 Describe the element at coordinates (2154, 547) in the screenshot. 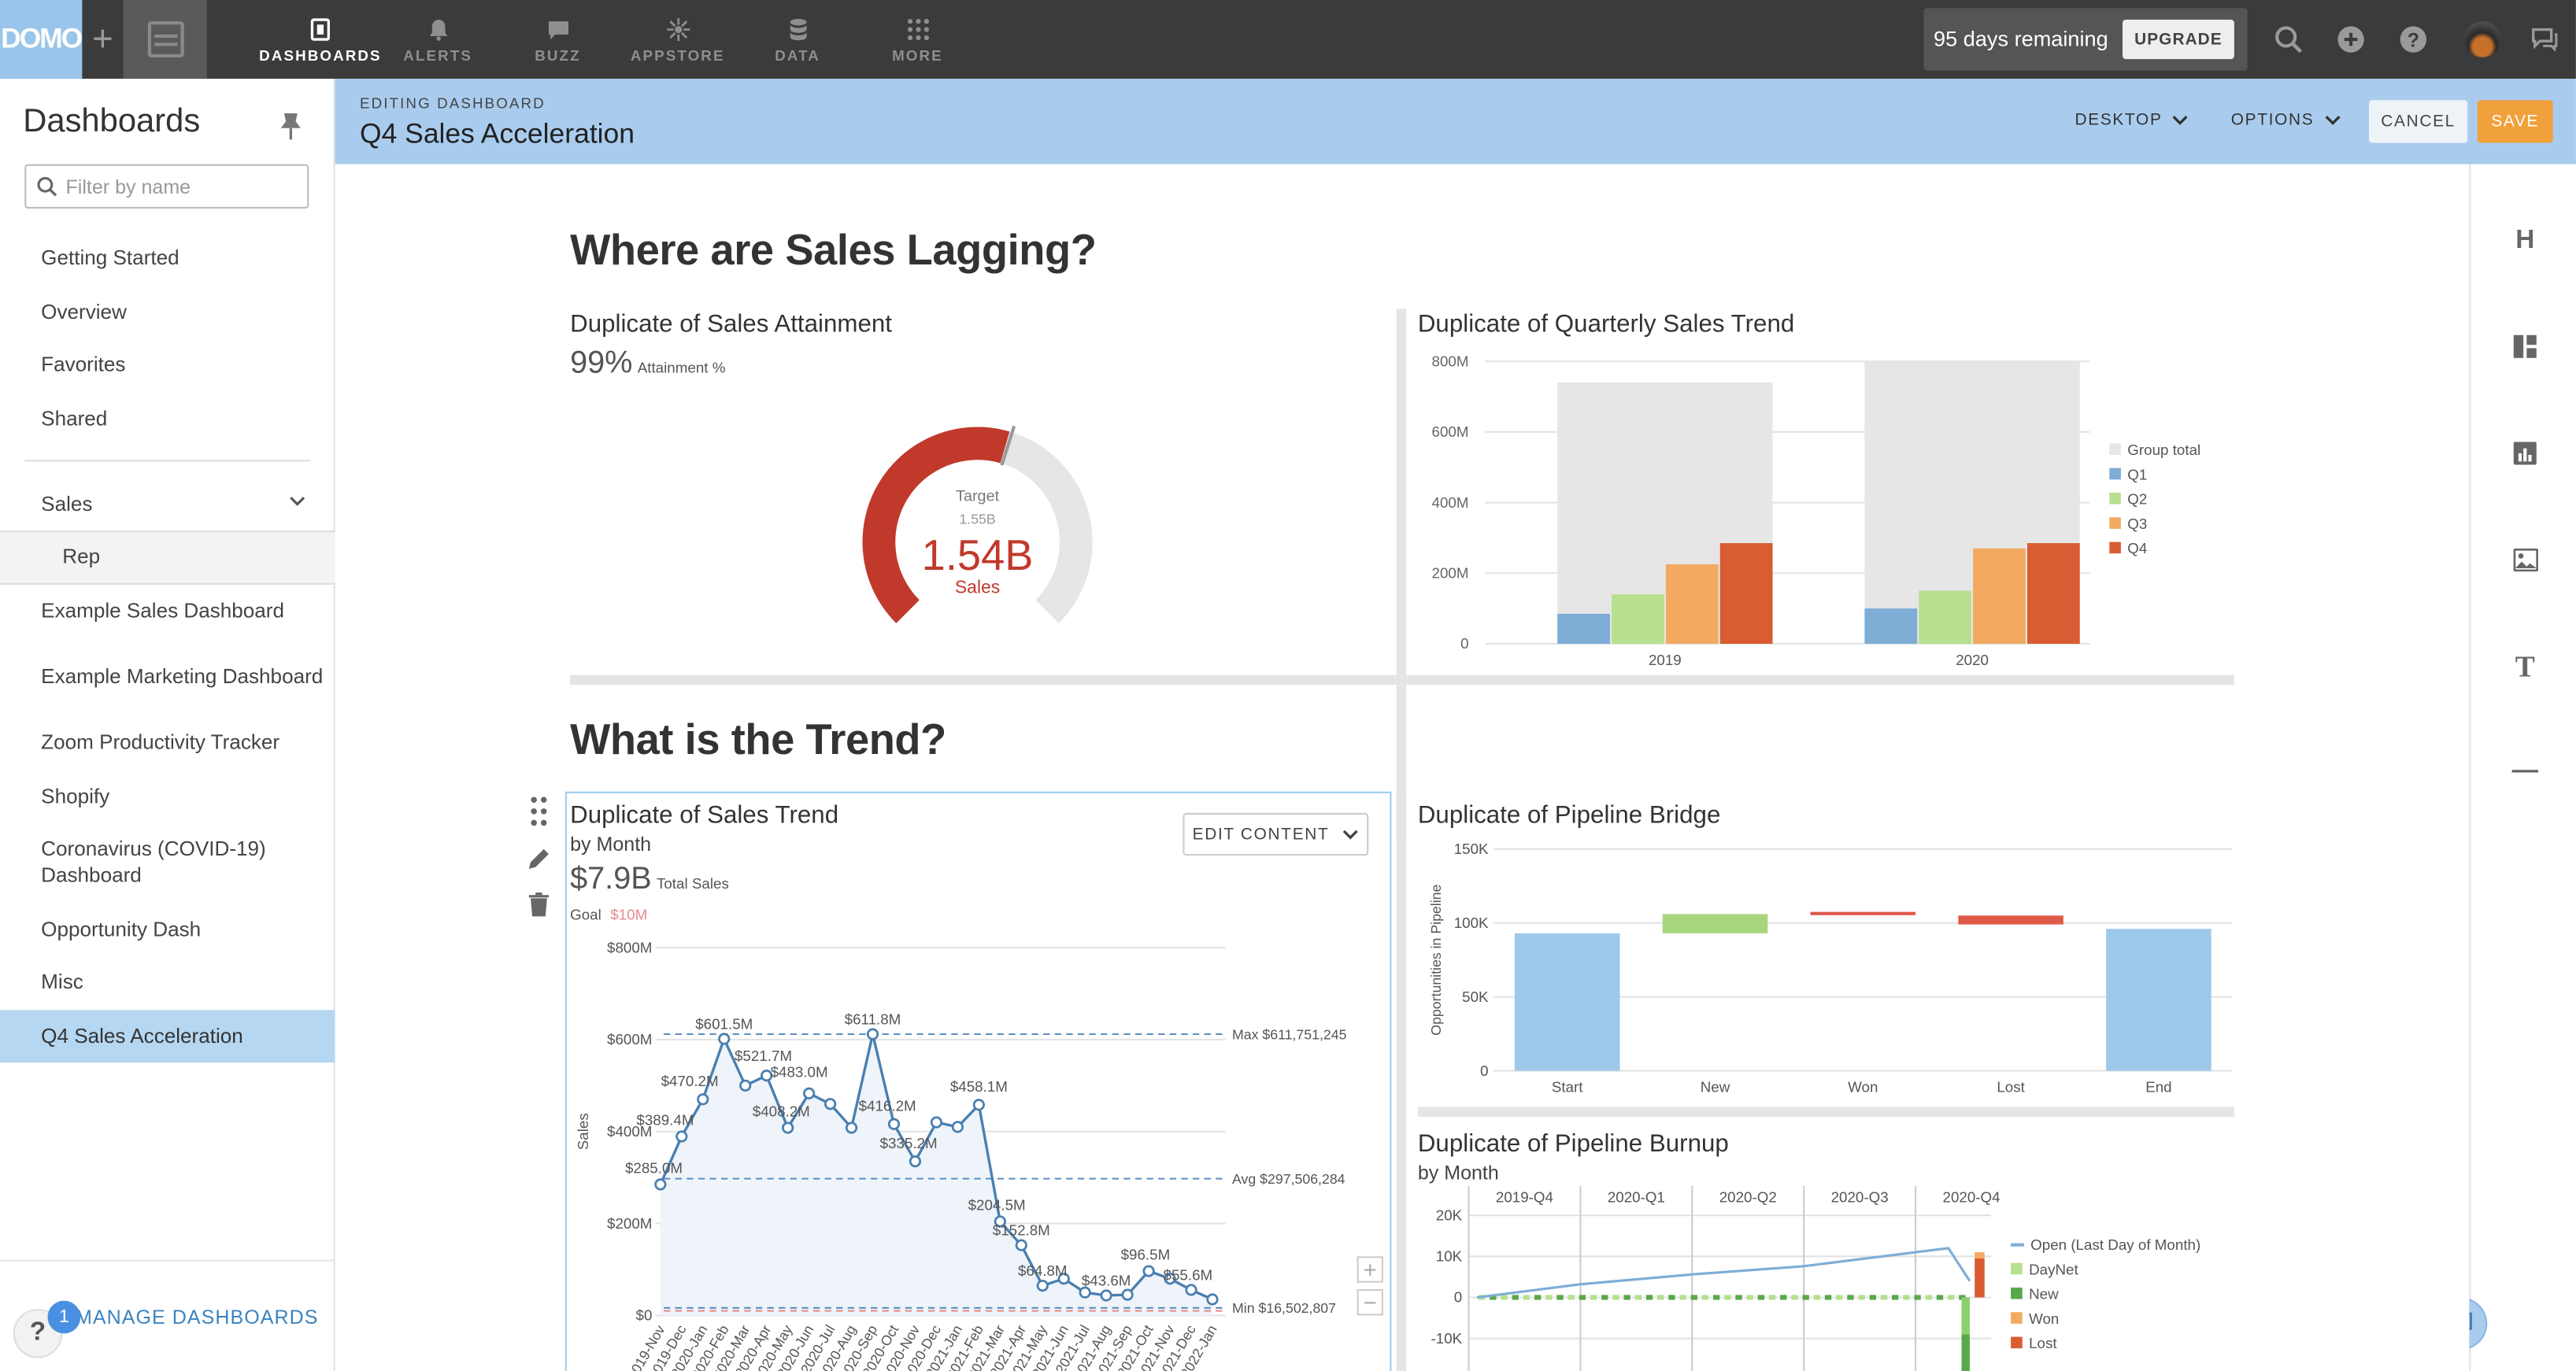

I see `legend-item: Q4` at that location.